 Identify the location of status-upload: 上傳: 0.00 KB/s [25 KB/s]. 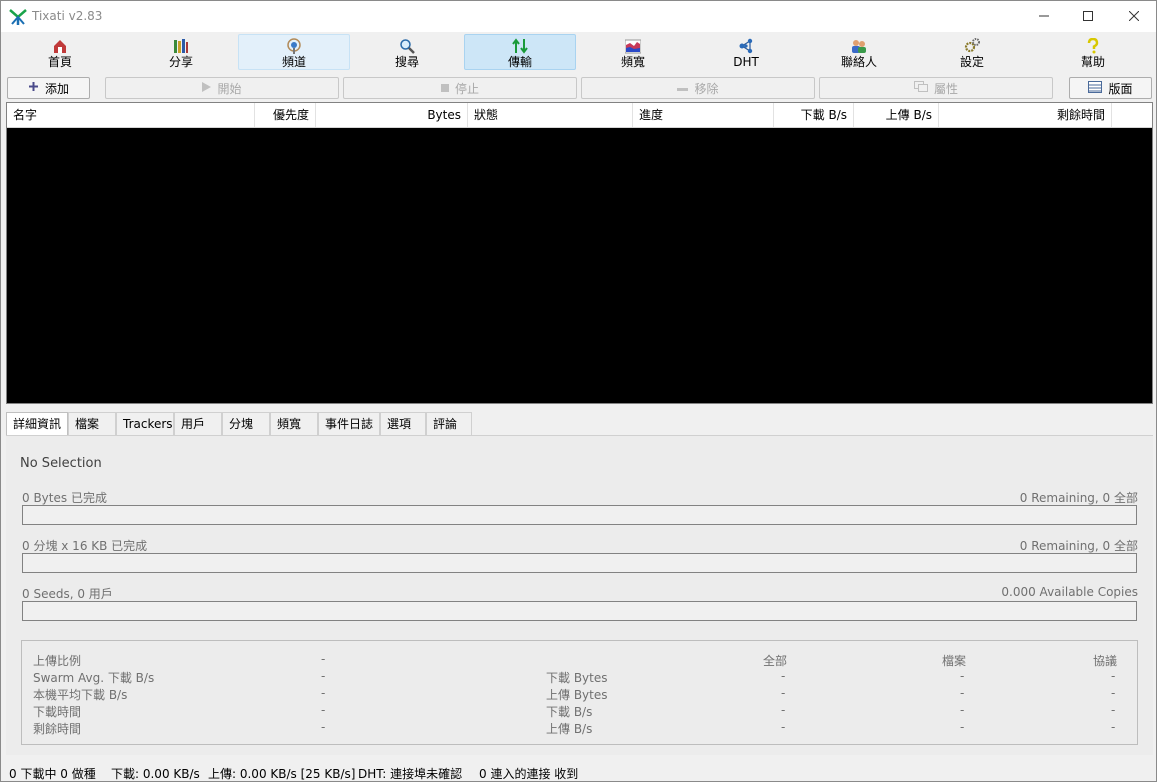
(282, 774).